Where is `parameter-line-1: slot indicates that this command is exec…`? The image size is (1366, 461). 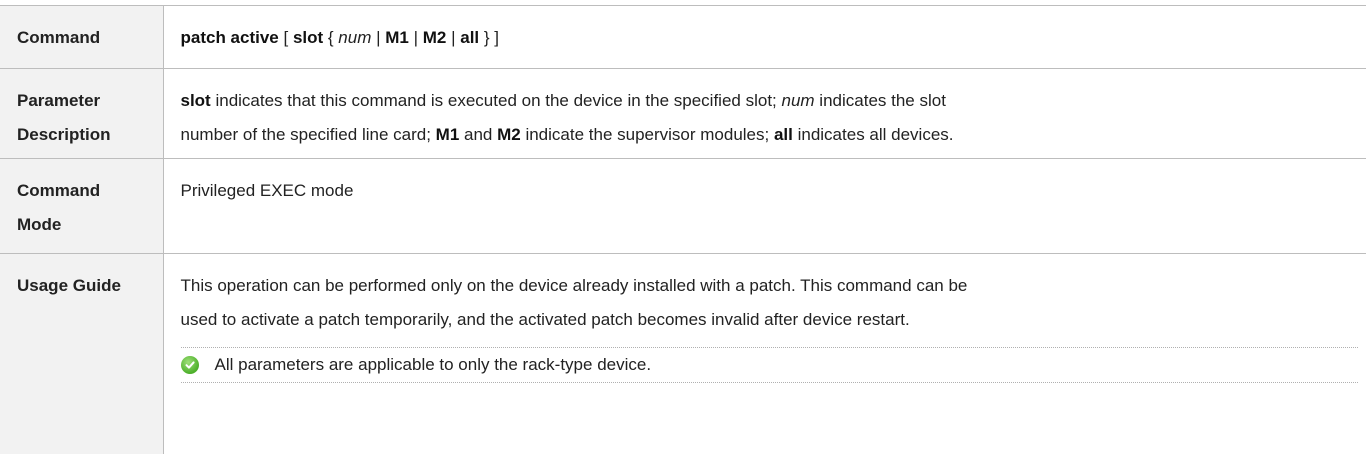 parameter-line-1: slot indicates that this command is exec… is located at coordinates (563, 100).